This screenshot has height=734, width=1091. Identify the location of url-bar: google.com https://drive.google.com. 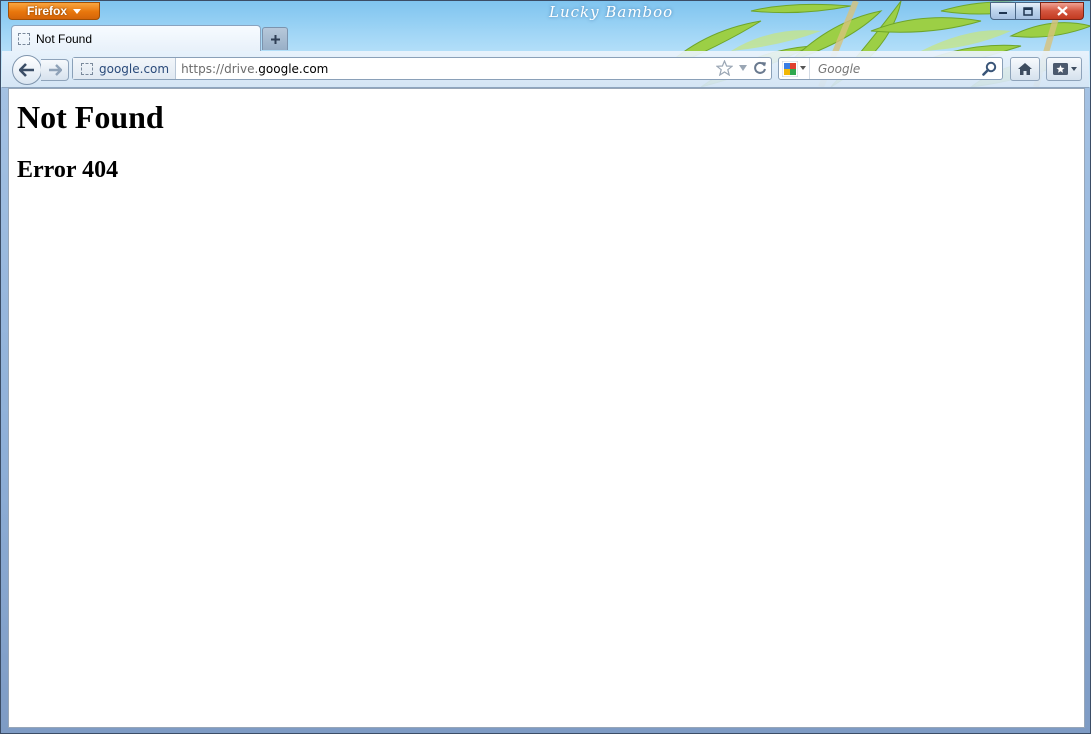
(422, 68).